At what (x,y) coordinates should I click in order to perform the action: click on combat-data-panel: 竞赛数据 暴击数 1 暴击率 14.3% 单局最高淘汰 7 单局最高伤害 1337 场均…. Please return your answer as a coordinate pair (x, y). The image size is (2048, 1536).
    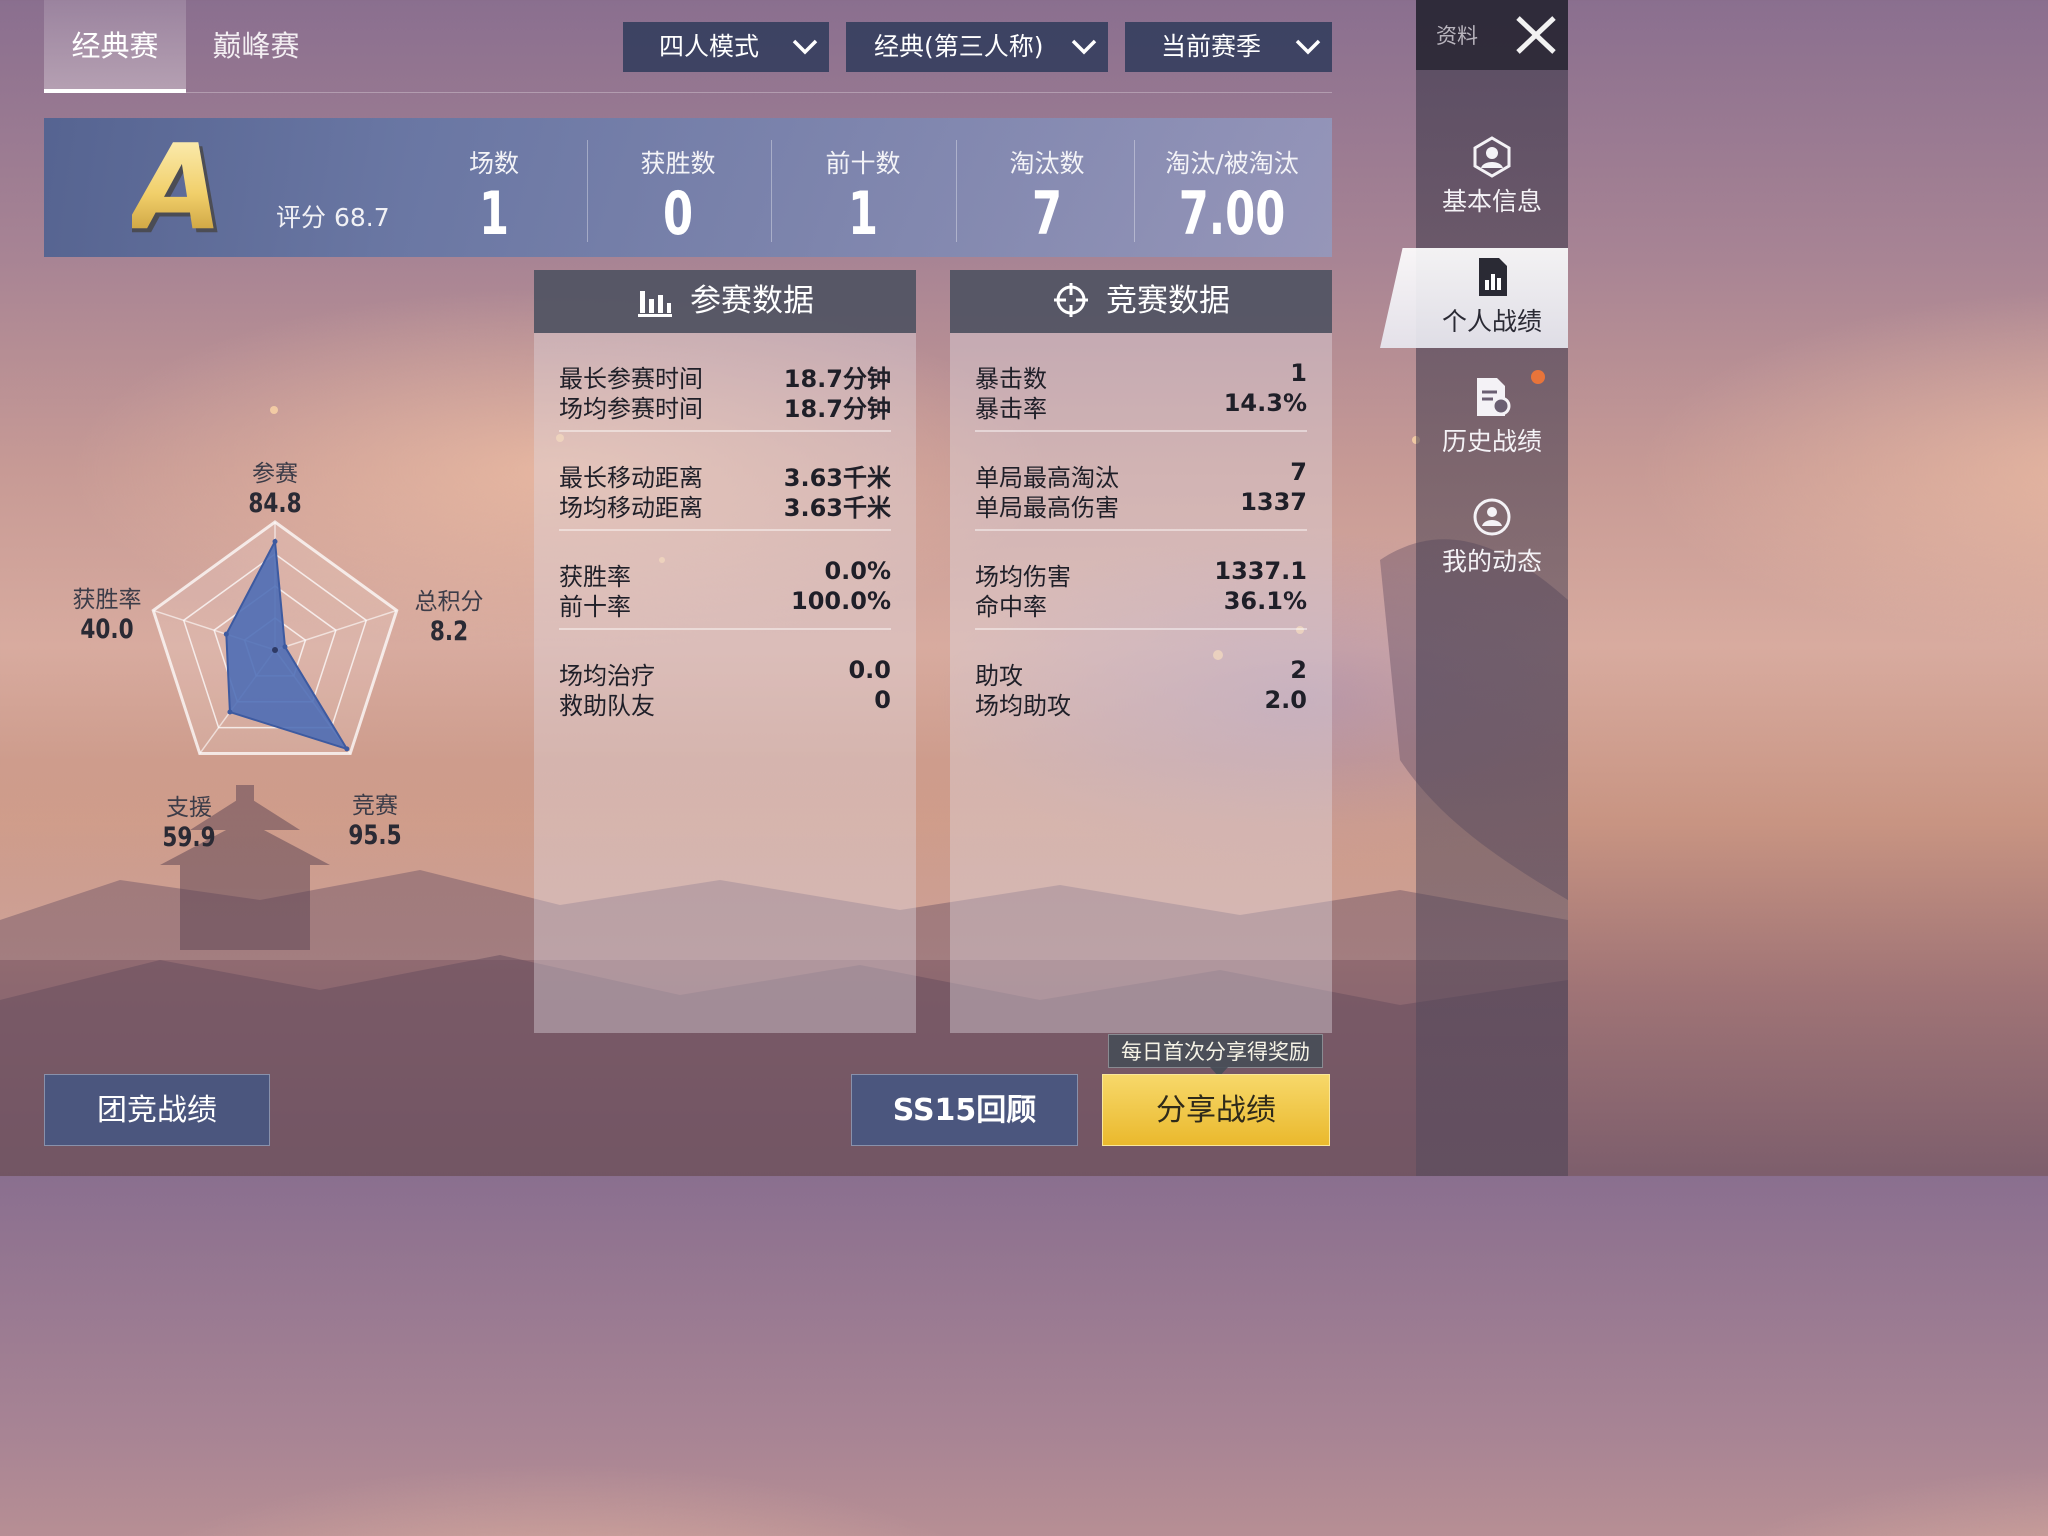
    Looking at the image, I should click on (1141, 651).